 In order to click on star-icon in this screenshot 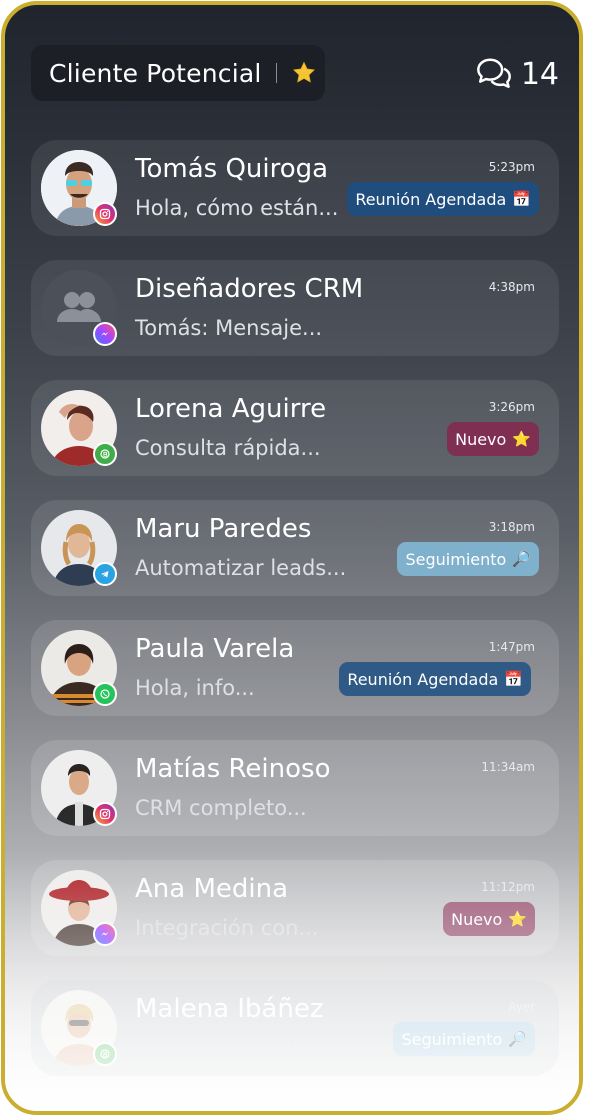, I will do `click(303, 72)`.